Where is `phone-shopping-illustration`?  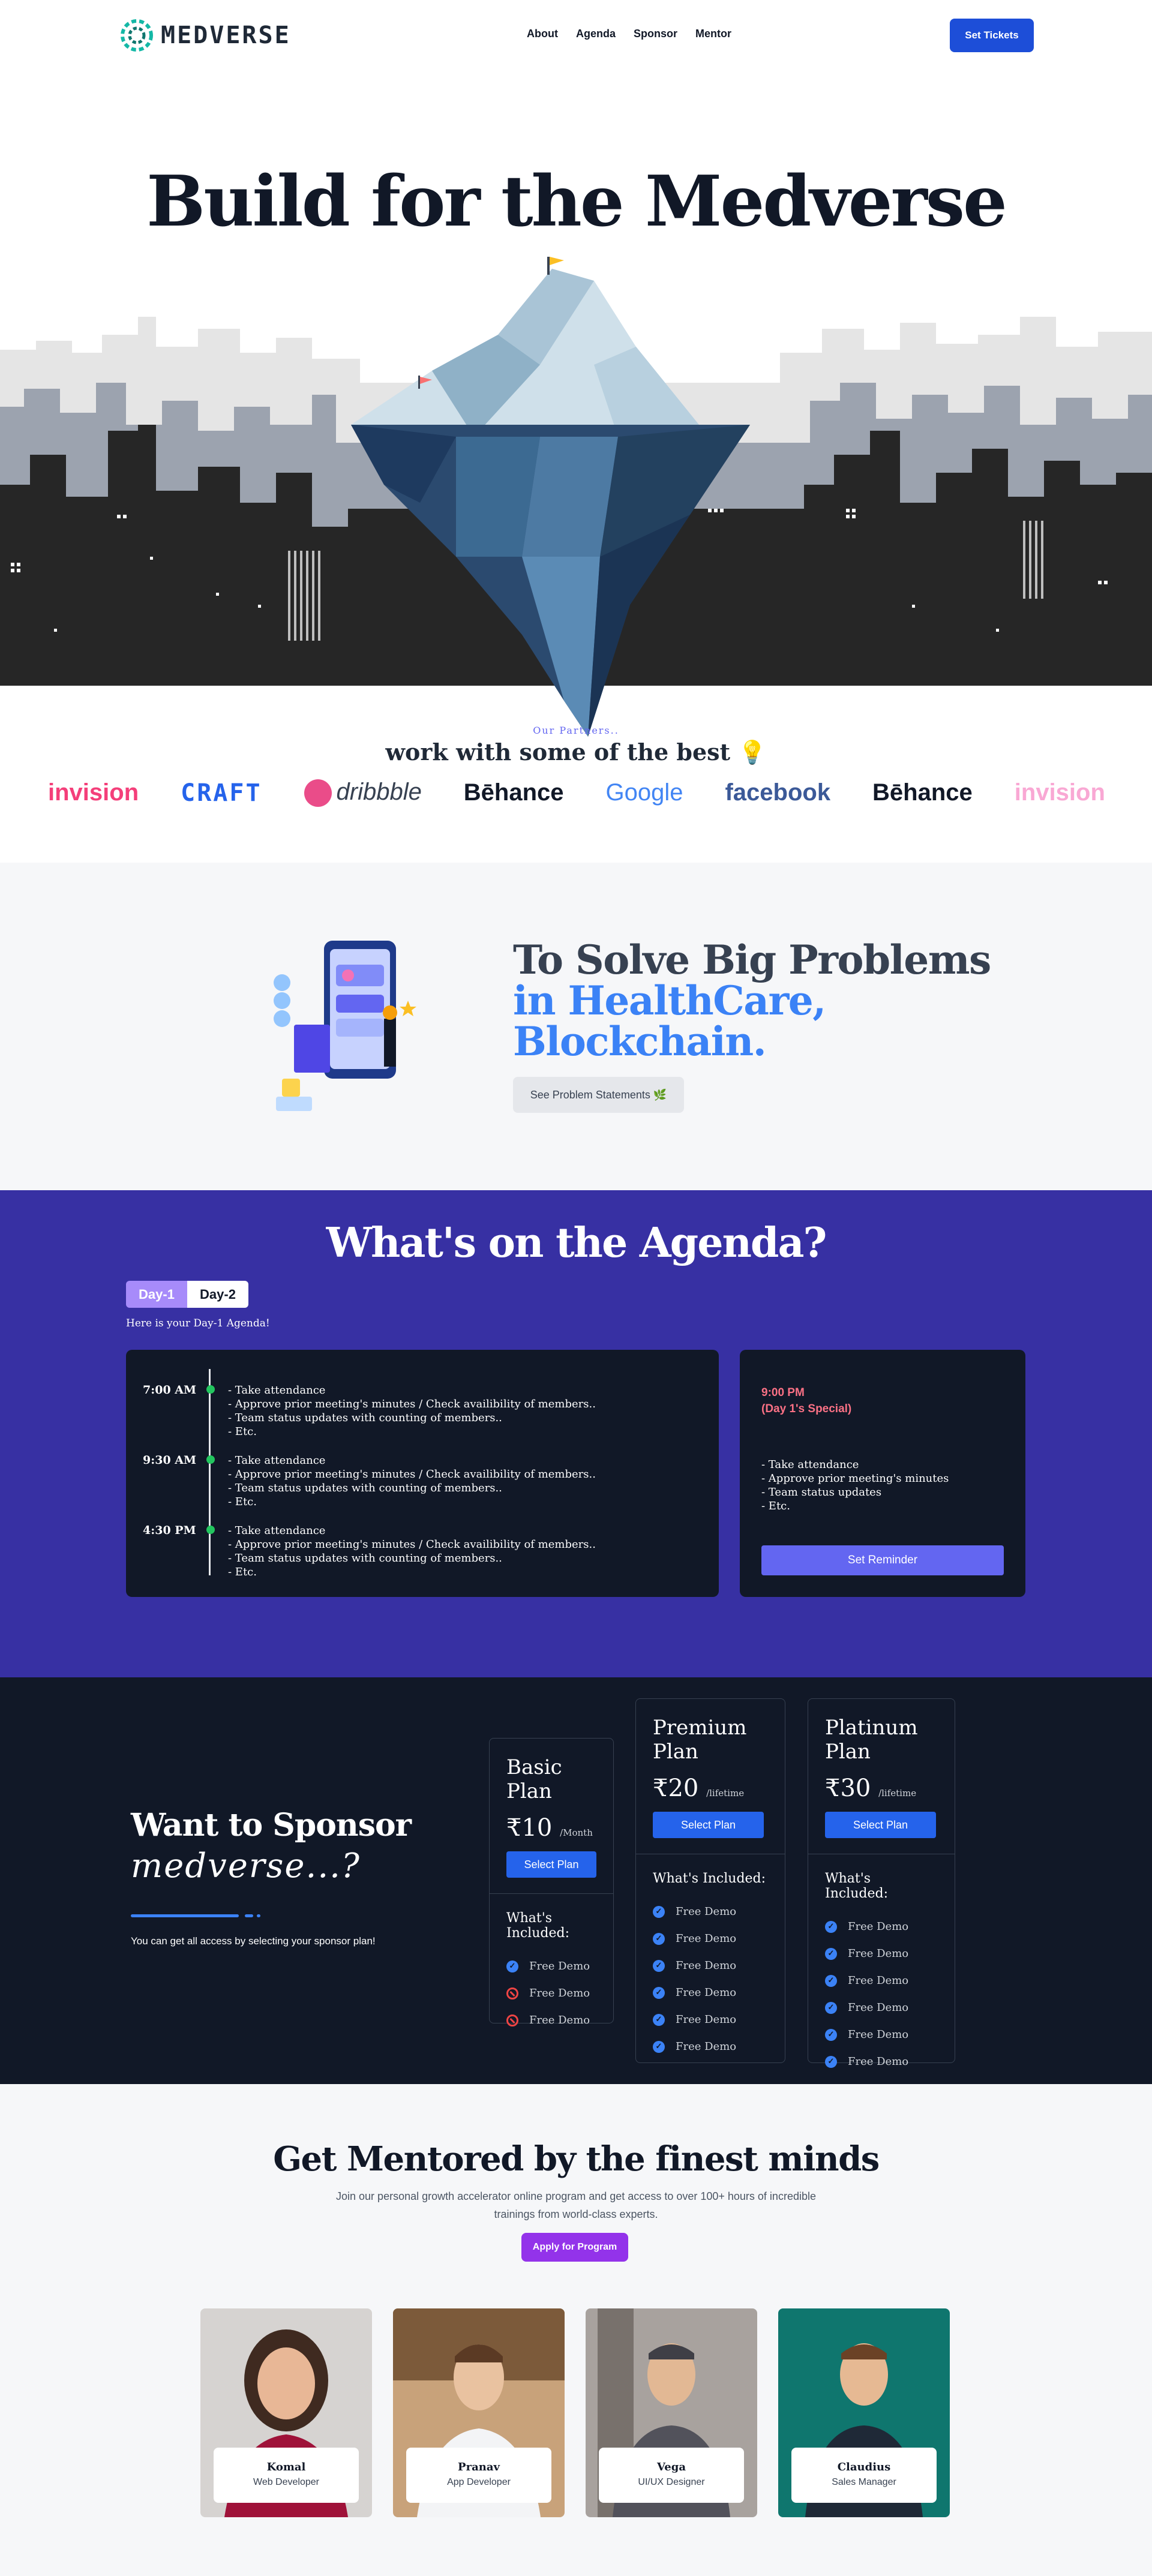 phone-shopping-illustration is located at coordinates (345, 1026).